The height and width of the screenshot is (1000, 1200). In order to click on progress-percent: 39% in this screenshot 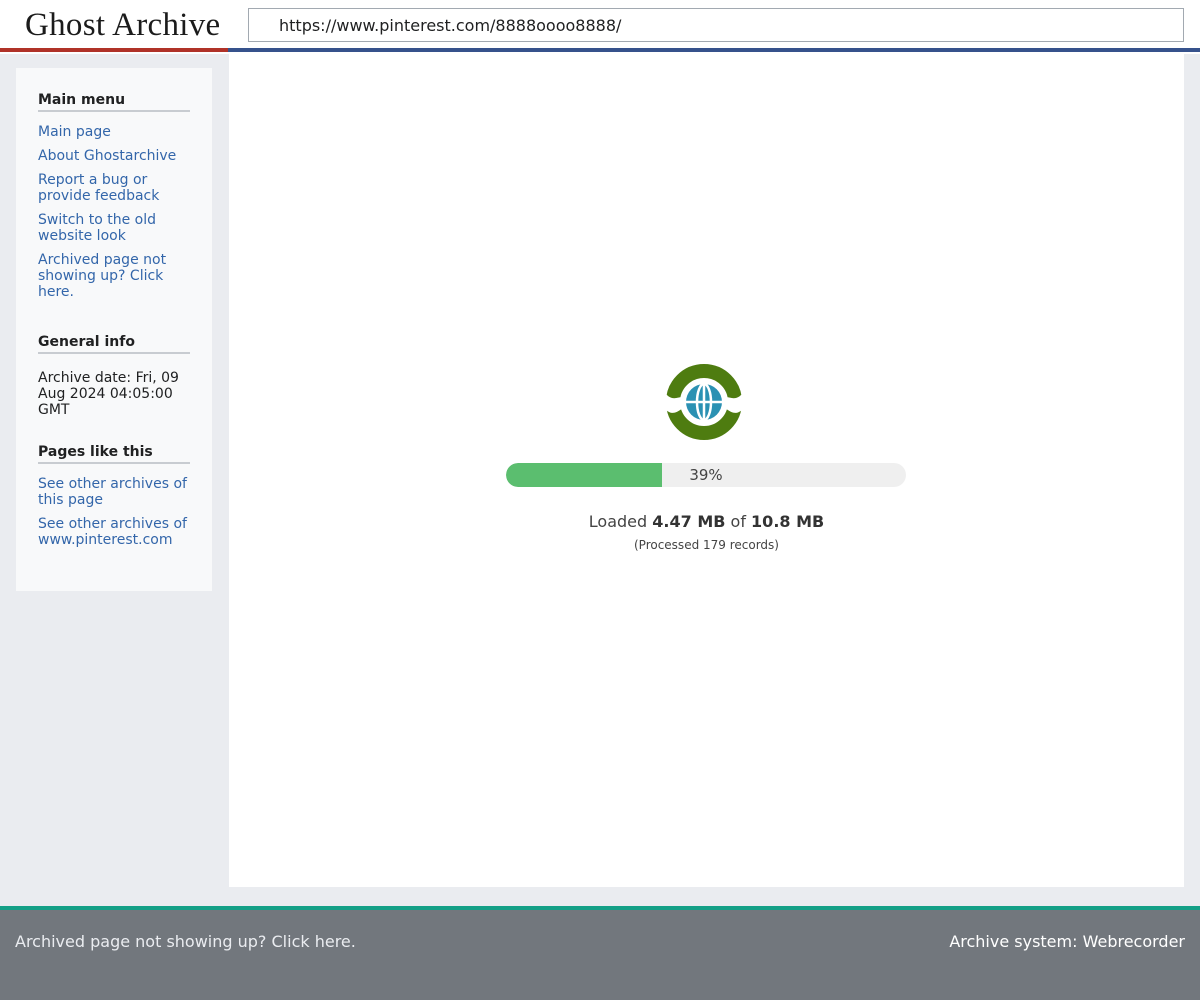, I will do `click(706, 475)`.